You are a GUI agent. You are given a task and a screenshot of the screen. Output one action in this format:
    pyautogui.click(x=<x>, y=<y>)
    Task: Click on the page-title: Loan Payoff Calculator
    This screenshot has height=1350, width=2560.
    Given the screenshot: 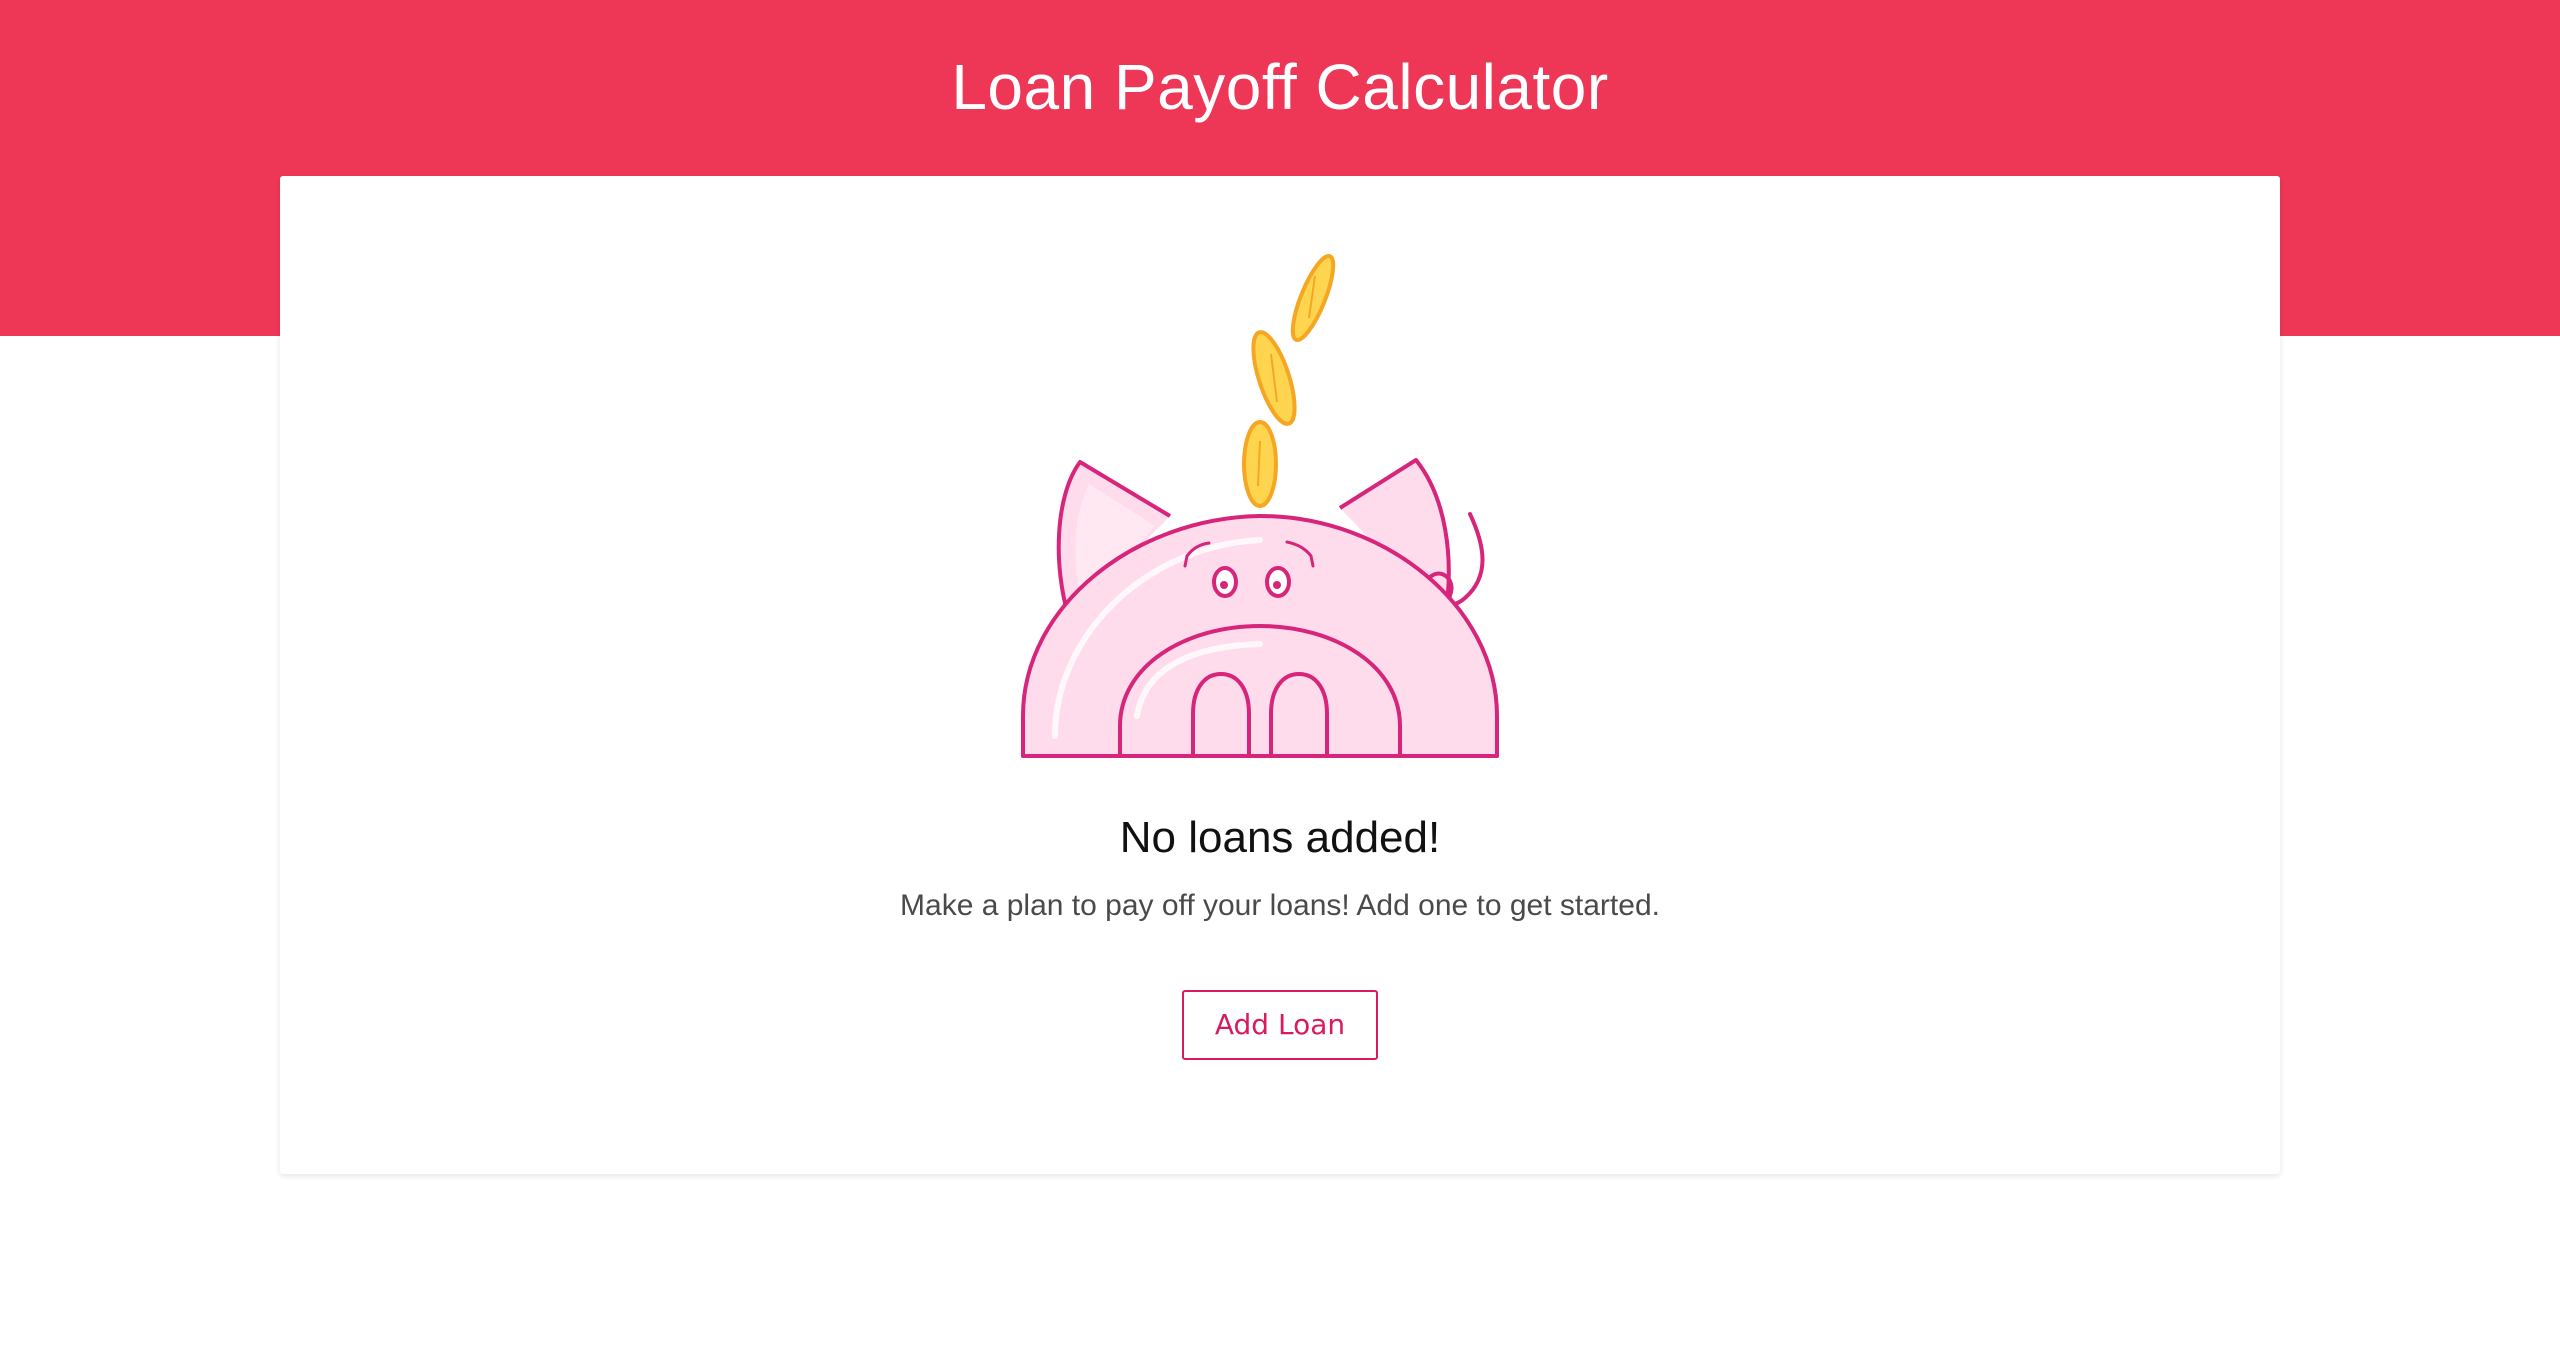 What is the action you would take?
    pyautogui.click(x=1280, y=87)
    